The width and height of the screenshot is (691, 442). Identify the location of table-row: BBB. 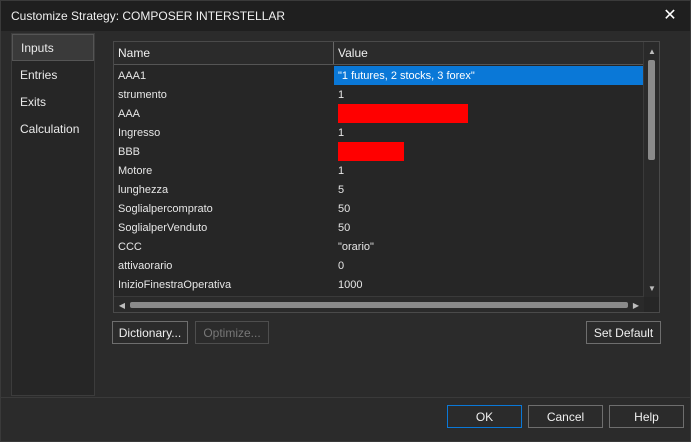
(378, 151).